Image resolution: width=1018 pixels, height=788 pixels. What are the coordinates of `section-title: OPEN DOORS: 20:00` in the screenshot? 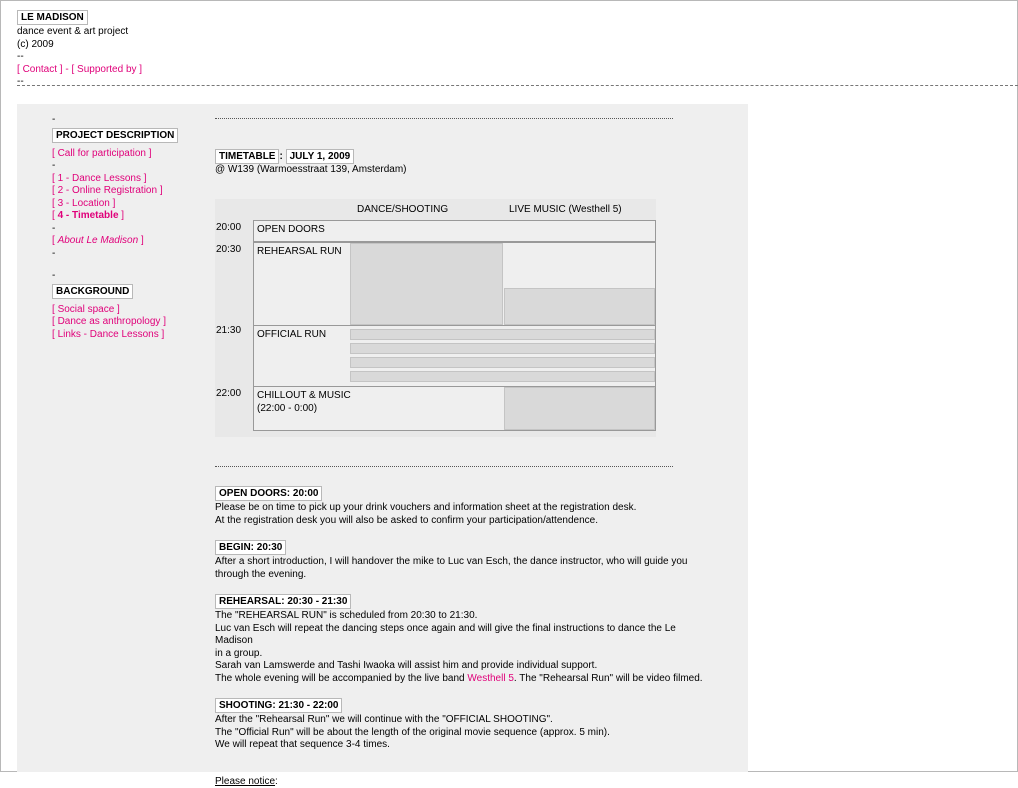 It's located at (269, 493).